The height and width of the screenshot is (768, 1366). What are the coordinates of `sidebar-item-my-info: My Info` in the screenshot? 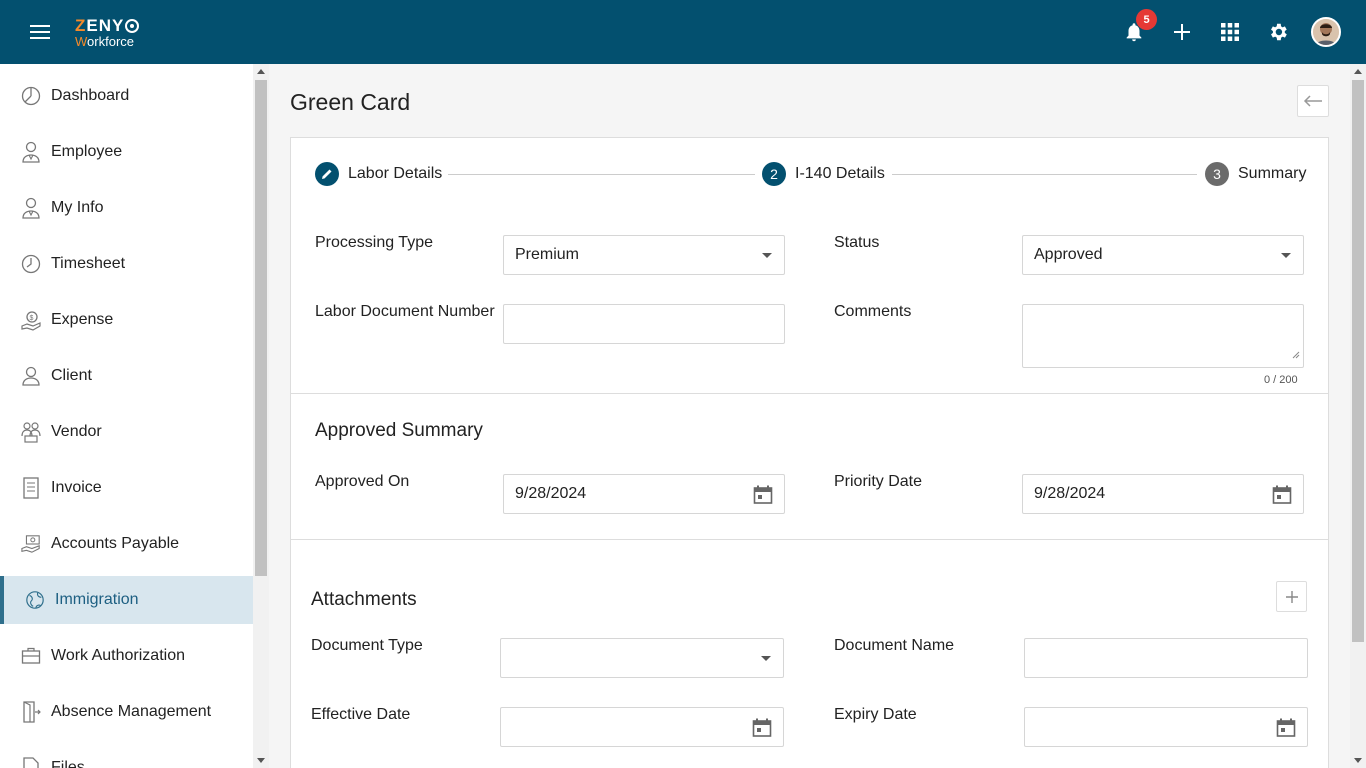 It's located at (126, 208).